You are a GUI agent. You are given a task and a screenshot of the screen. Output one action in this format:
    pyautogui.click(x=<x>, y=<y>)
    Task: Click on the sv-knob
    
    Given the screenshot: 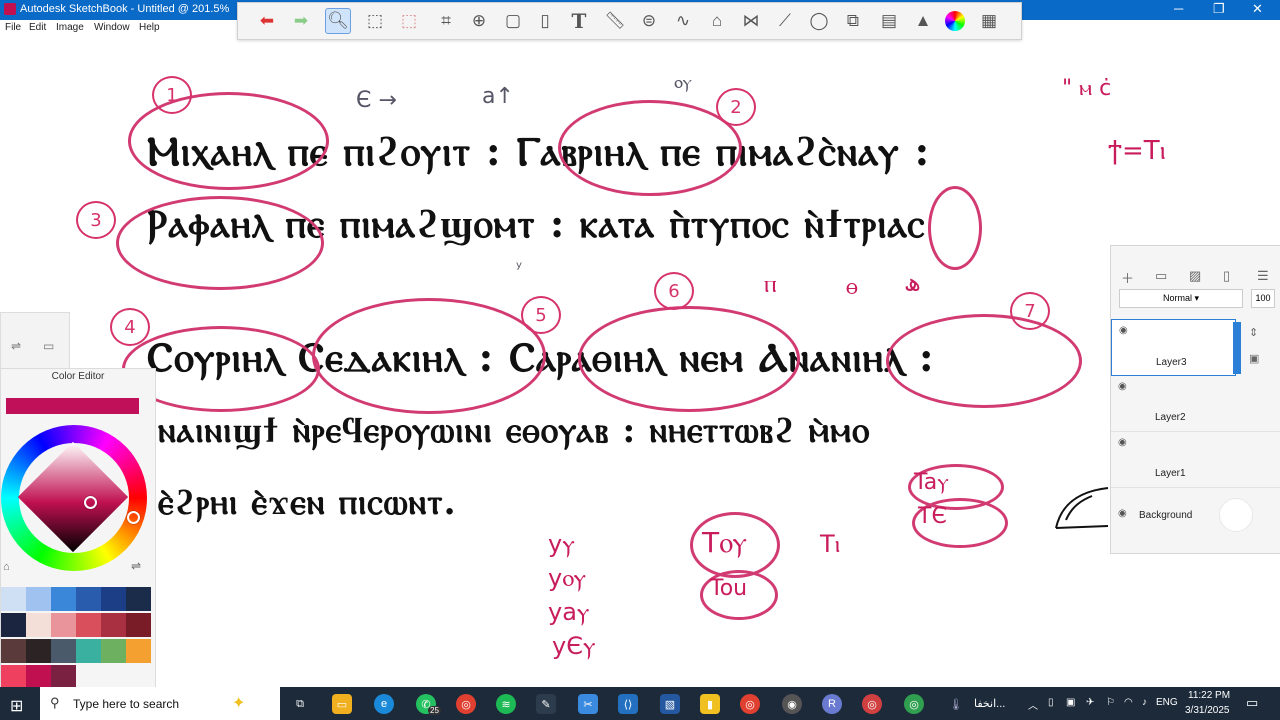 What is the action you would take?
    pyautogui.click(x=90, y=502)
    